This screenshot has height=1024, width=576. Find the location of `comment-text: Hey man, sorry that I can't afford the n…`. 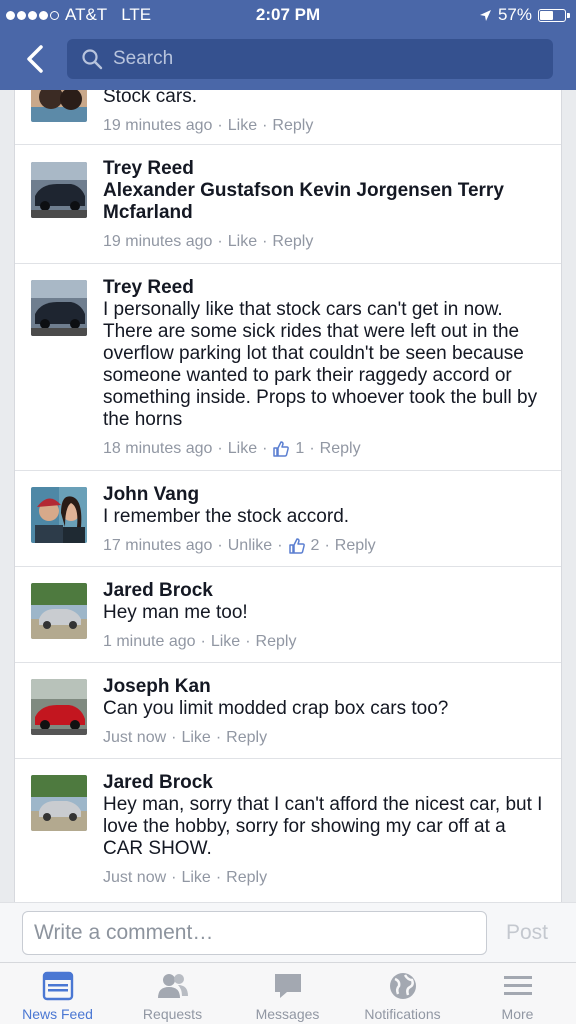

comment-text: Hey man, sorry that I can't afford the n… is located at coordinates (323, 826).